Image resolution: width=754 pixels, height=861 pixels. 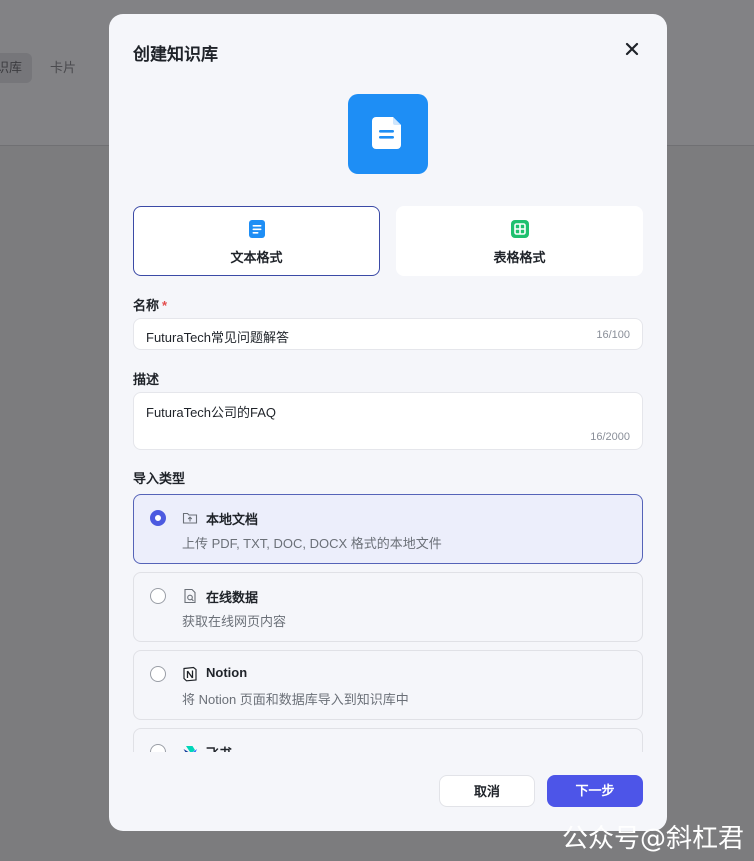 What do you see at coordinates (232, 519) in the screenshot?
I see `option-title: 本地文档` at bounding box center [232, 519].